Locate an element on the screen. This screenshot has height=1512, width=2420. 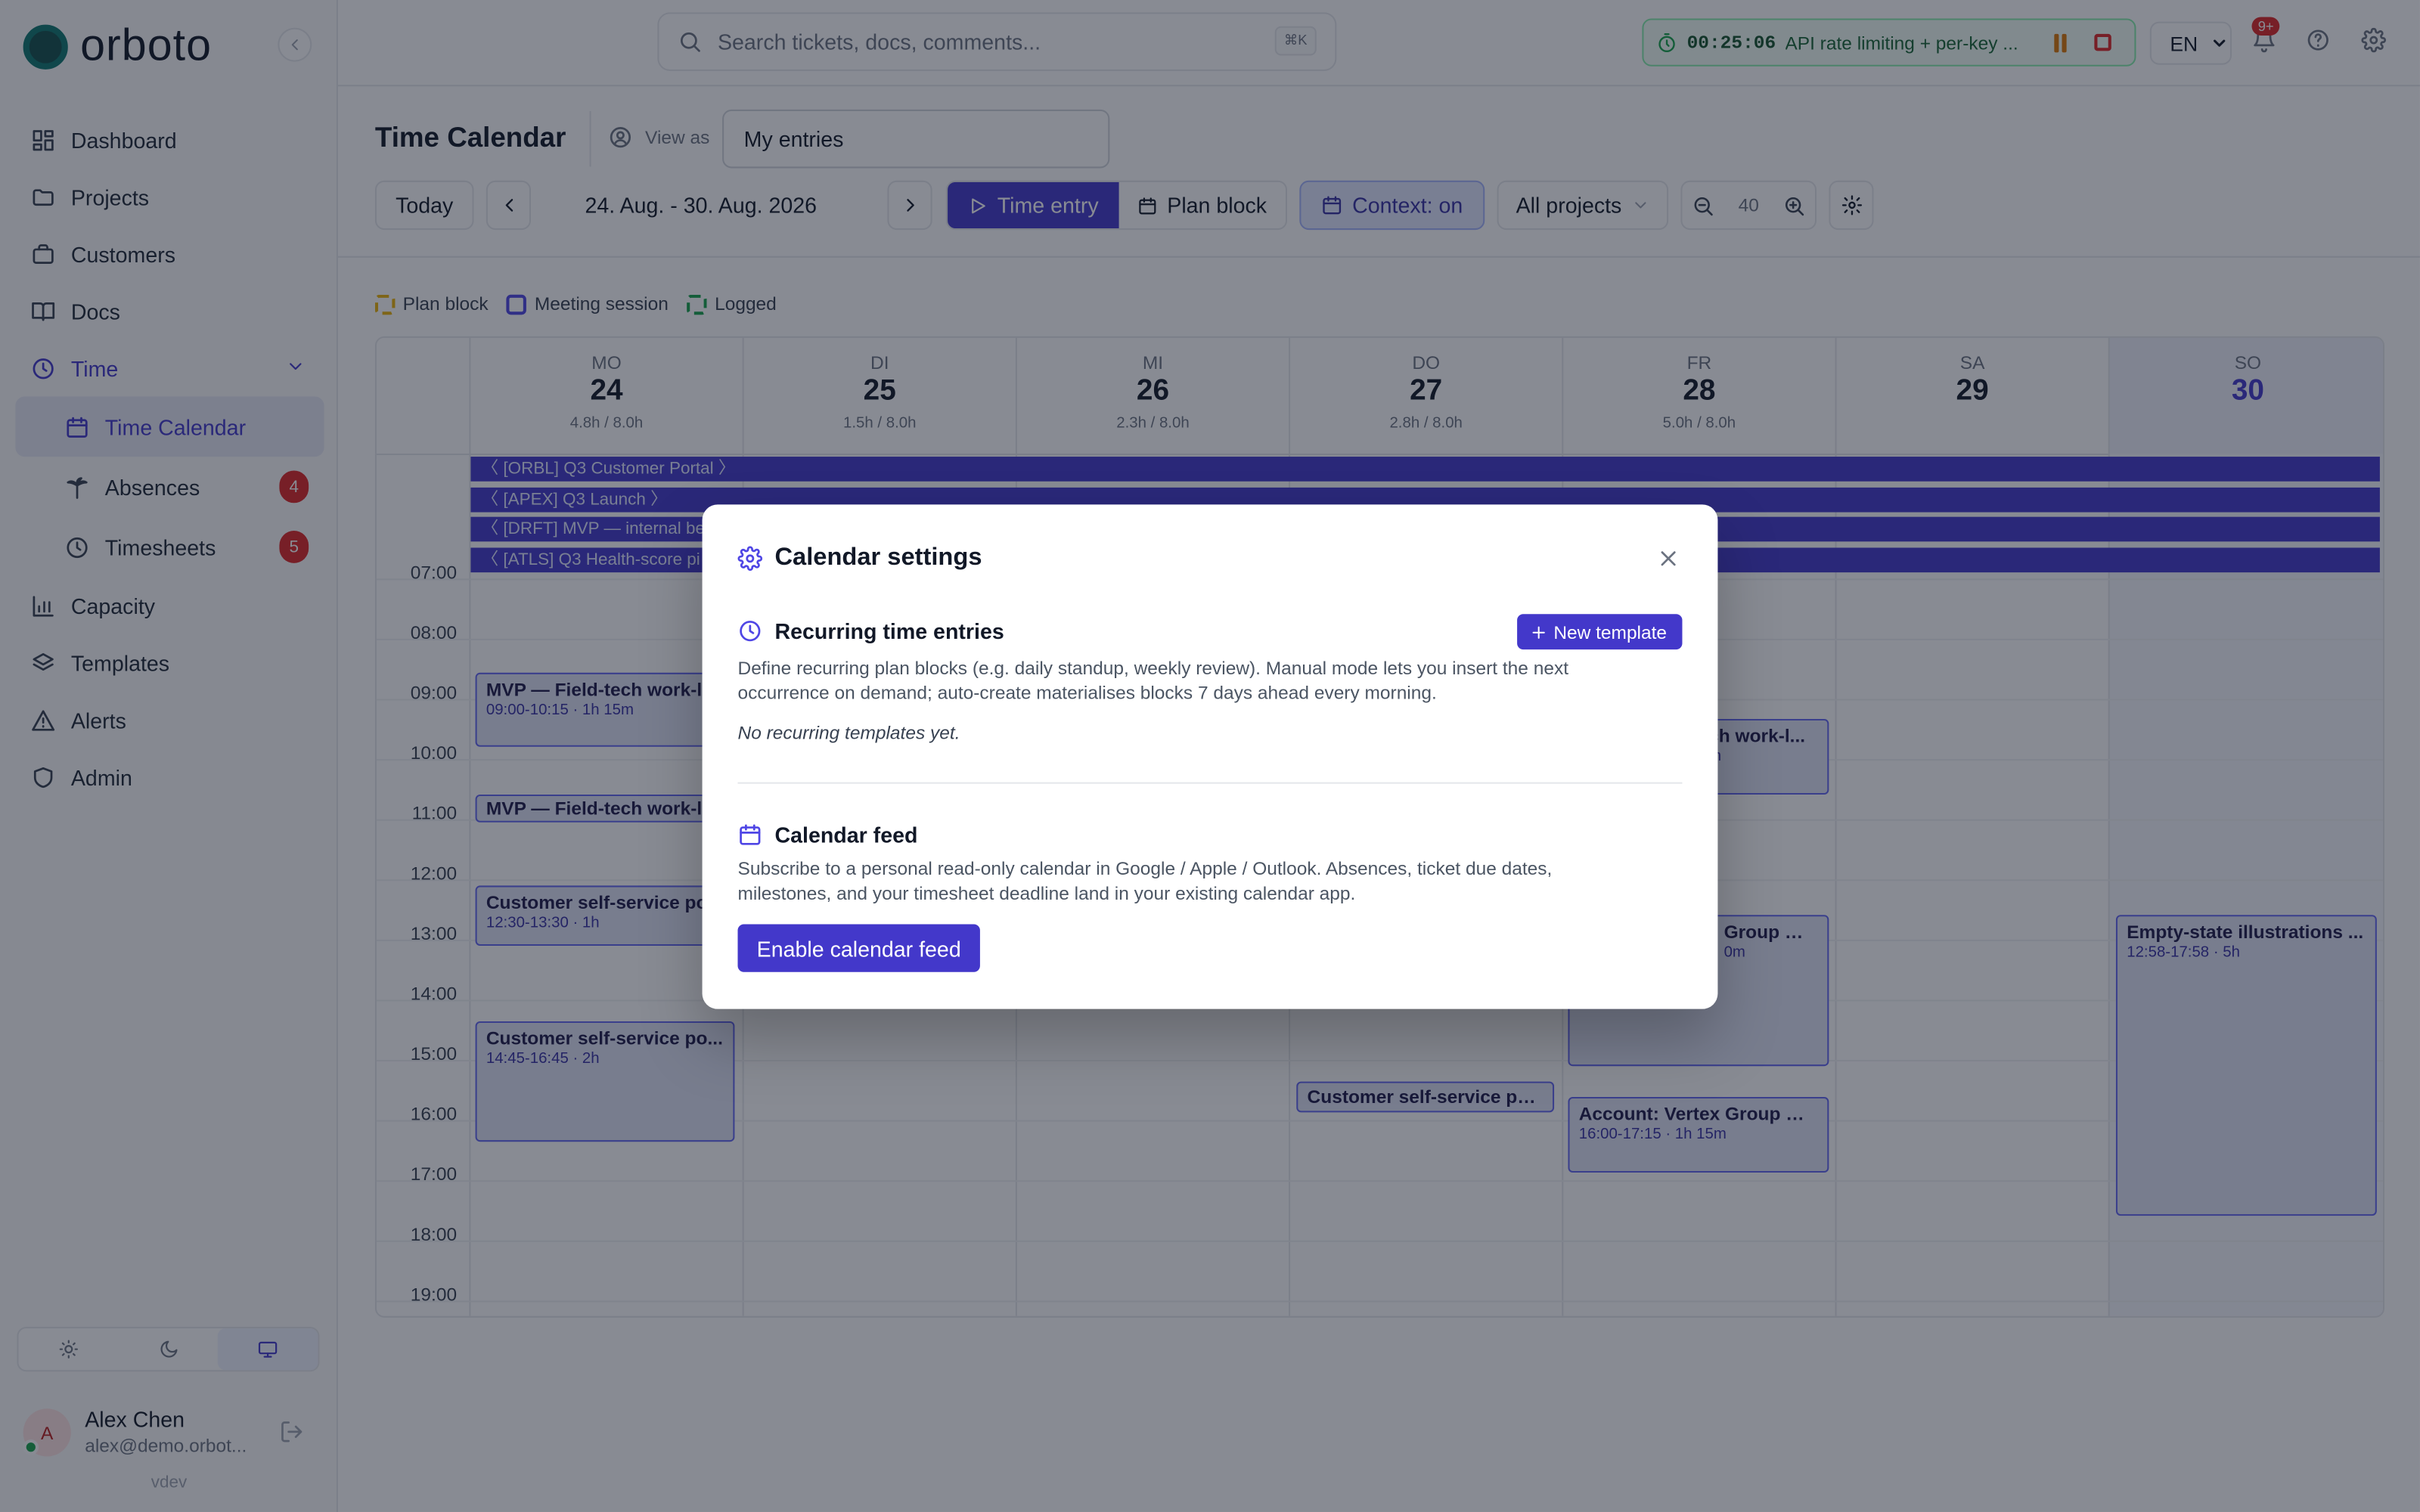
new-template-button: New template is located at coordinates (1599, 632).